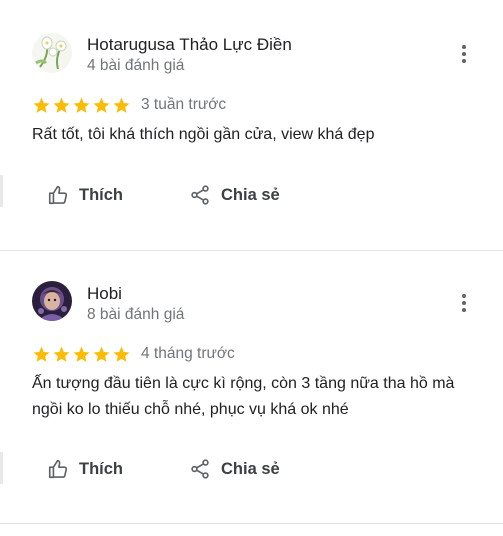 This screenshot has height=536, width=503. I want to click on review-time: 4 tháng trước, so click(188, 353).